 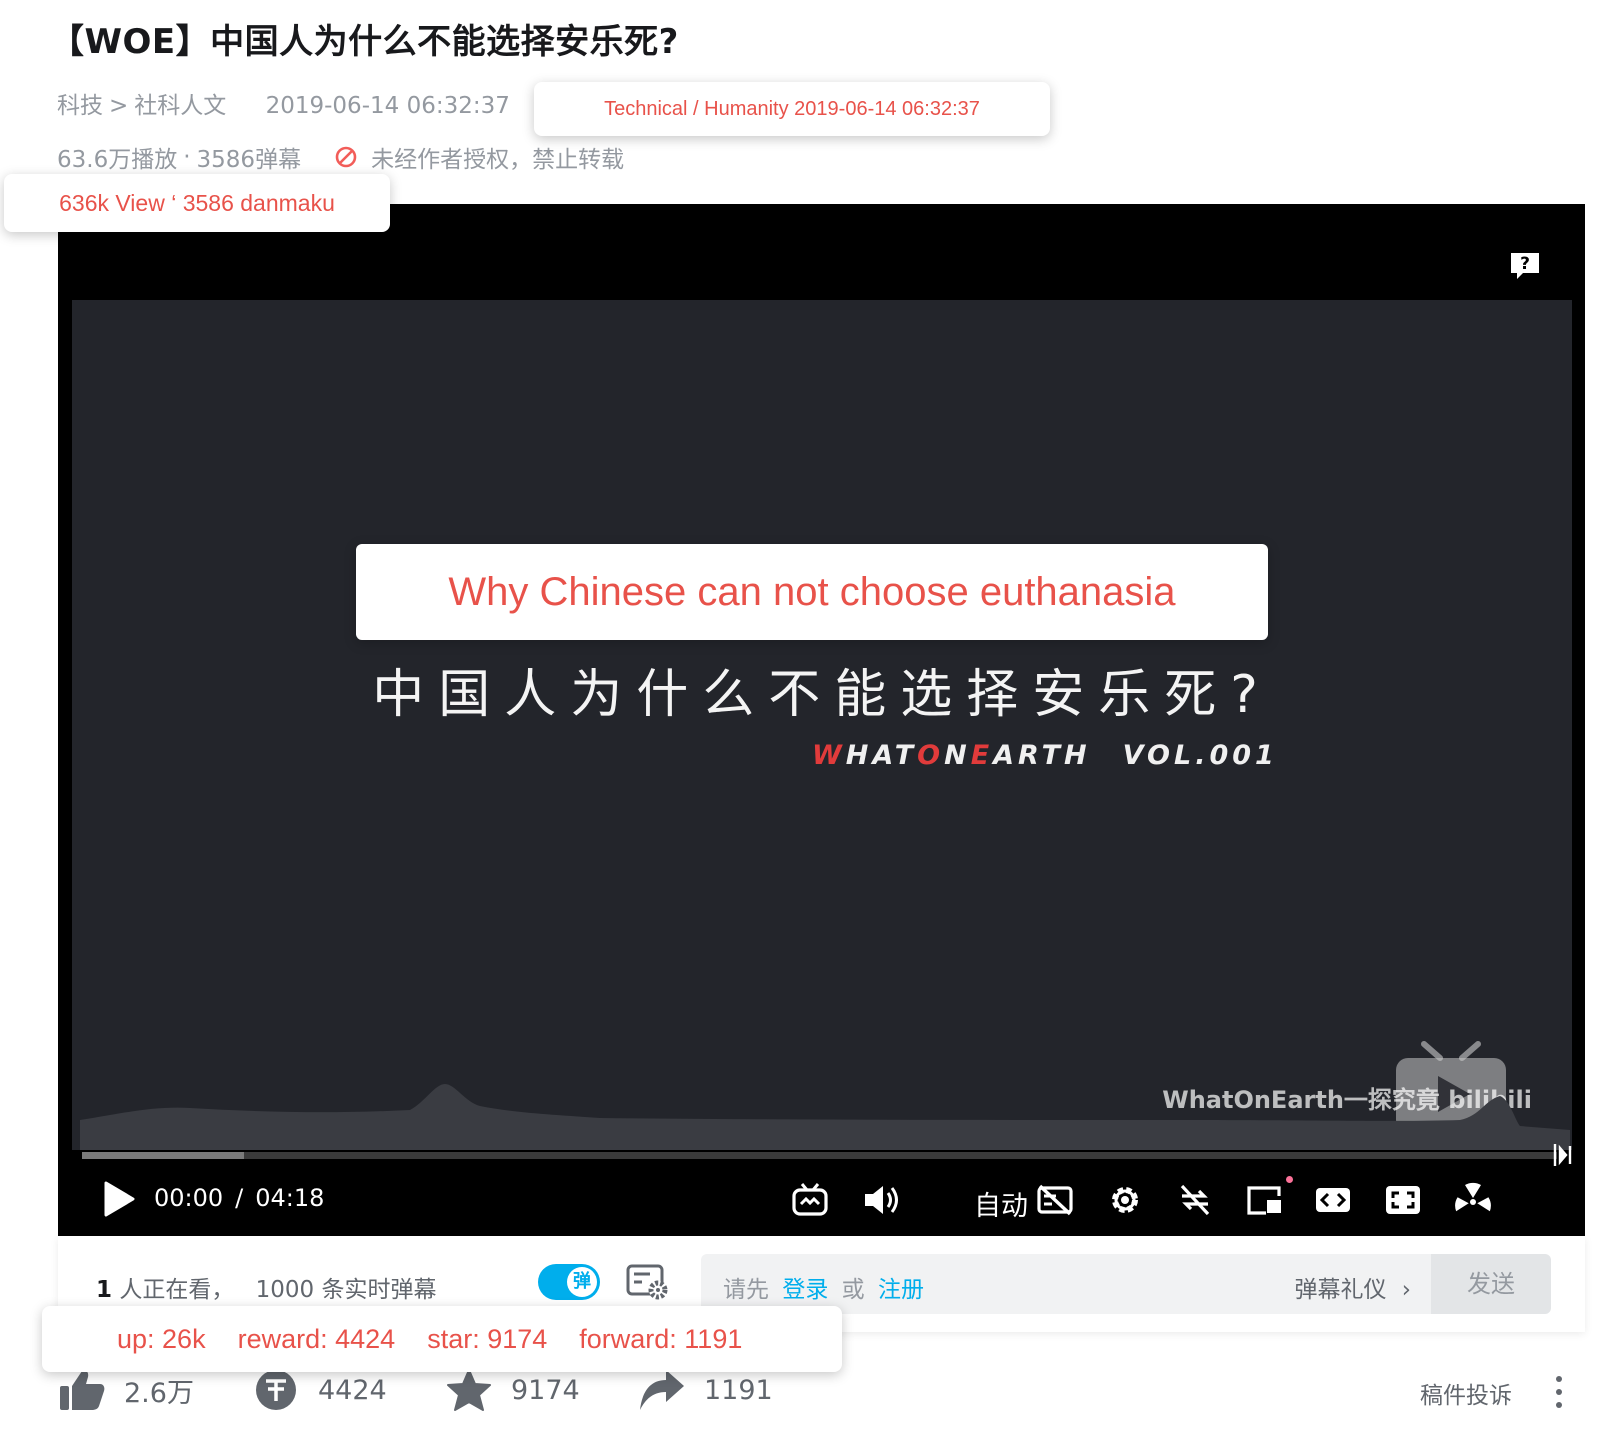 I want to click on video-meta-row: 科技 > 社科人文 2019-06-14 06:32:37, so click(x=283, y=103).